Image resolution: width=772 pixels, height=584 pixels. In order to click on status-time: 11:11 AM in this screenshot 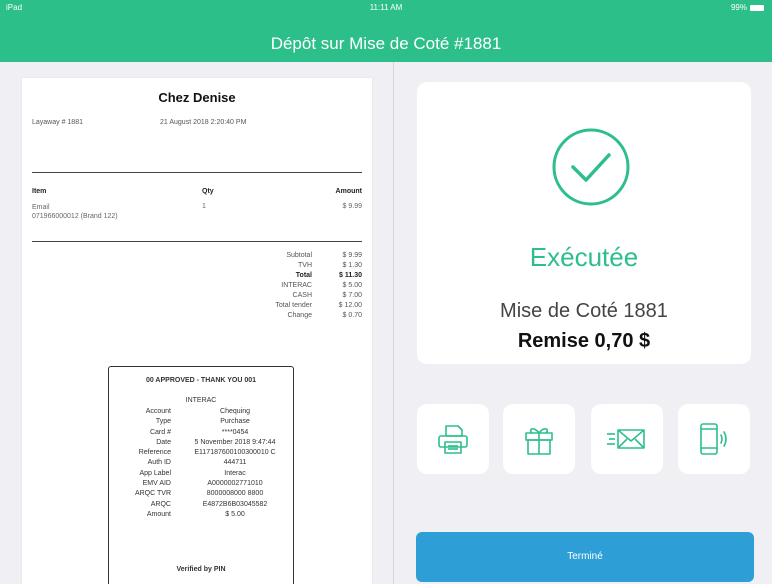, I will do `click(386, 7)`.